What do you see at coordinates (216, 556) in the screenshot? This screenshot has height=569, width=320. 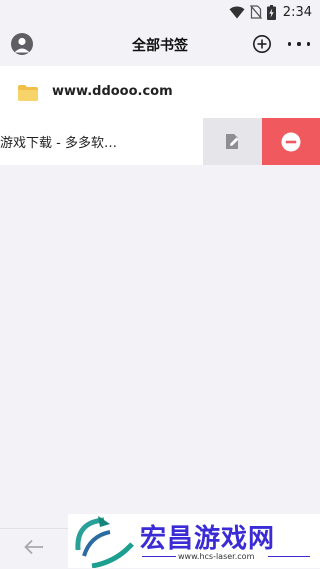 I see `watermark-url: www.hcs-laser.com` at bounding box center [216, 556].